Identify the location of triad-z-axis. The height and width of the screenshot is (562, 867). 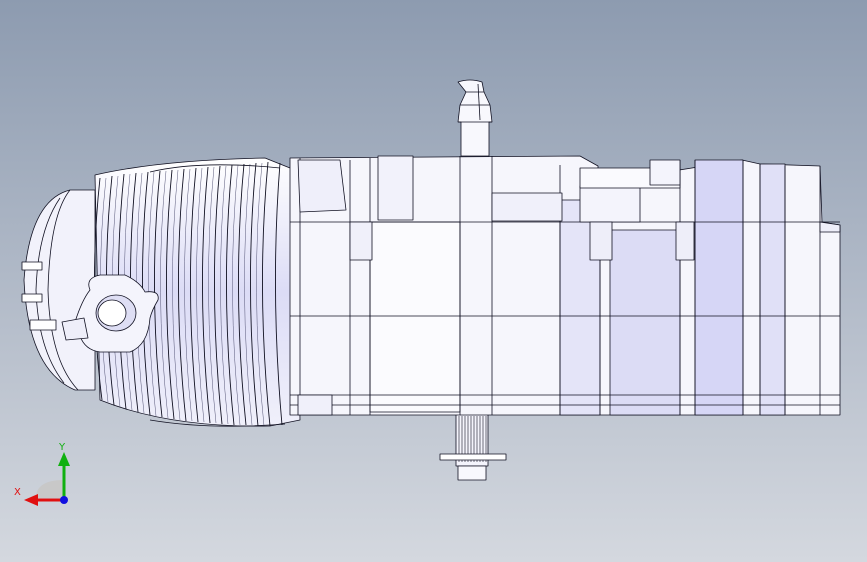
(64, 500).